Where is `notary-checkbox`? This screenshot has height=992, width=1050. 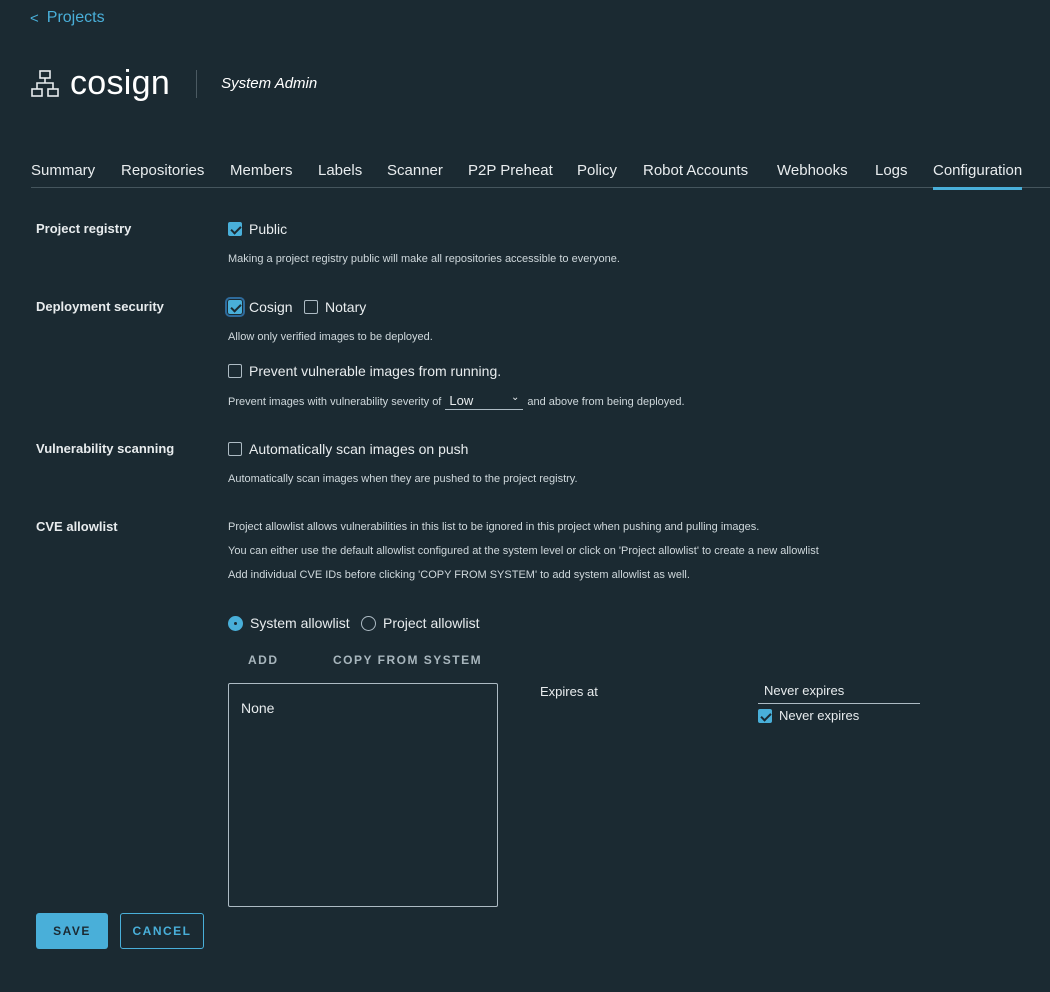 notary-checkbox is located at coordinates (311, 307).